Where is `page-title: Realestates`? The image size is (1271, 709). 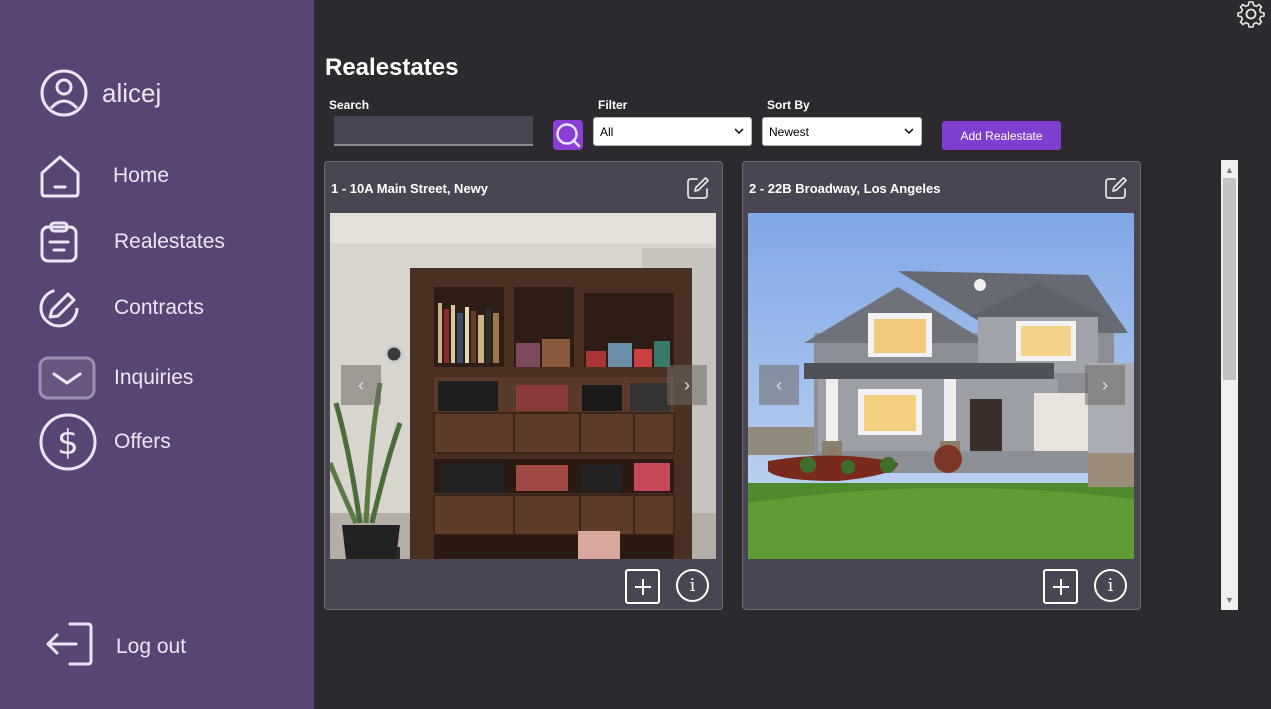 page-title: Realestates is located at coordinates (392, 67).